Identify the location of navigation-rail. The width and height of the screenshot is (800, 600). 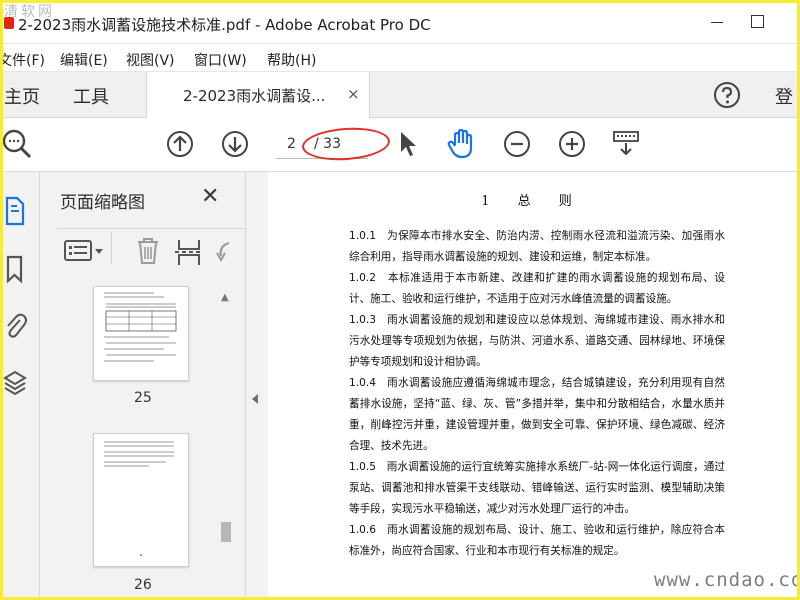
(20, 386).